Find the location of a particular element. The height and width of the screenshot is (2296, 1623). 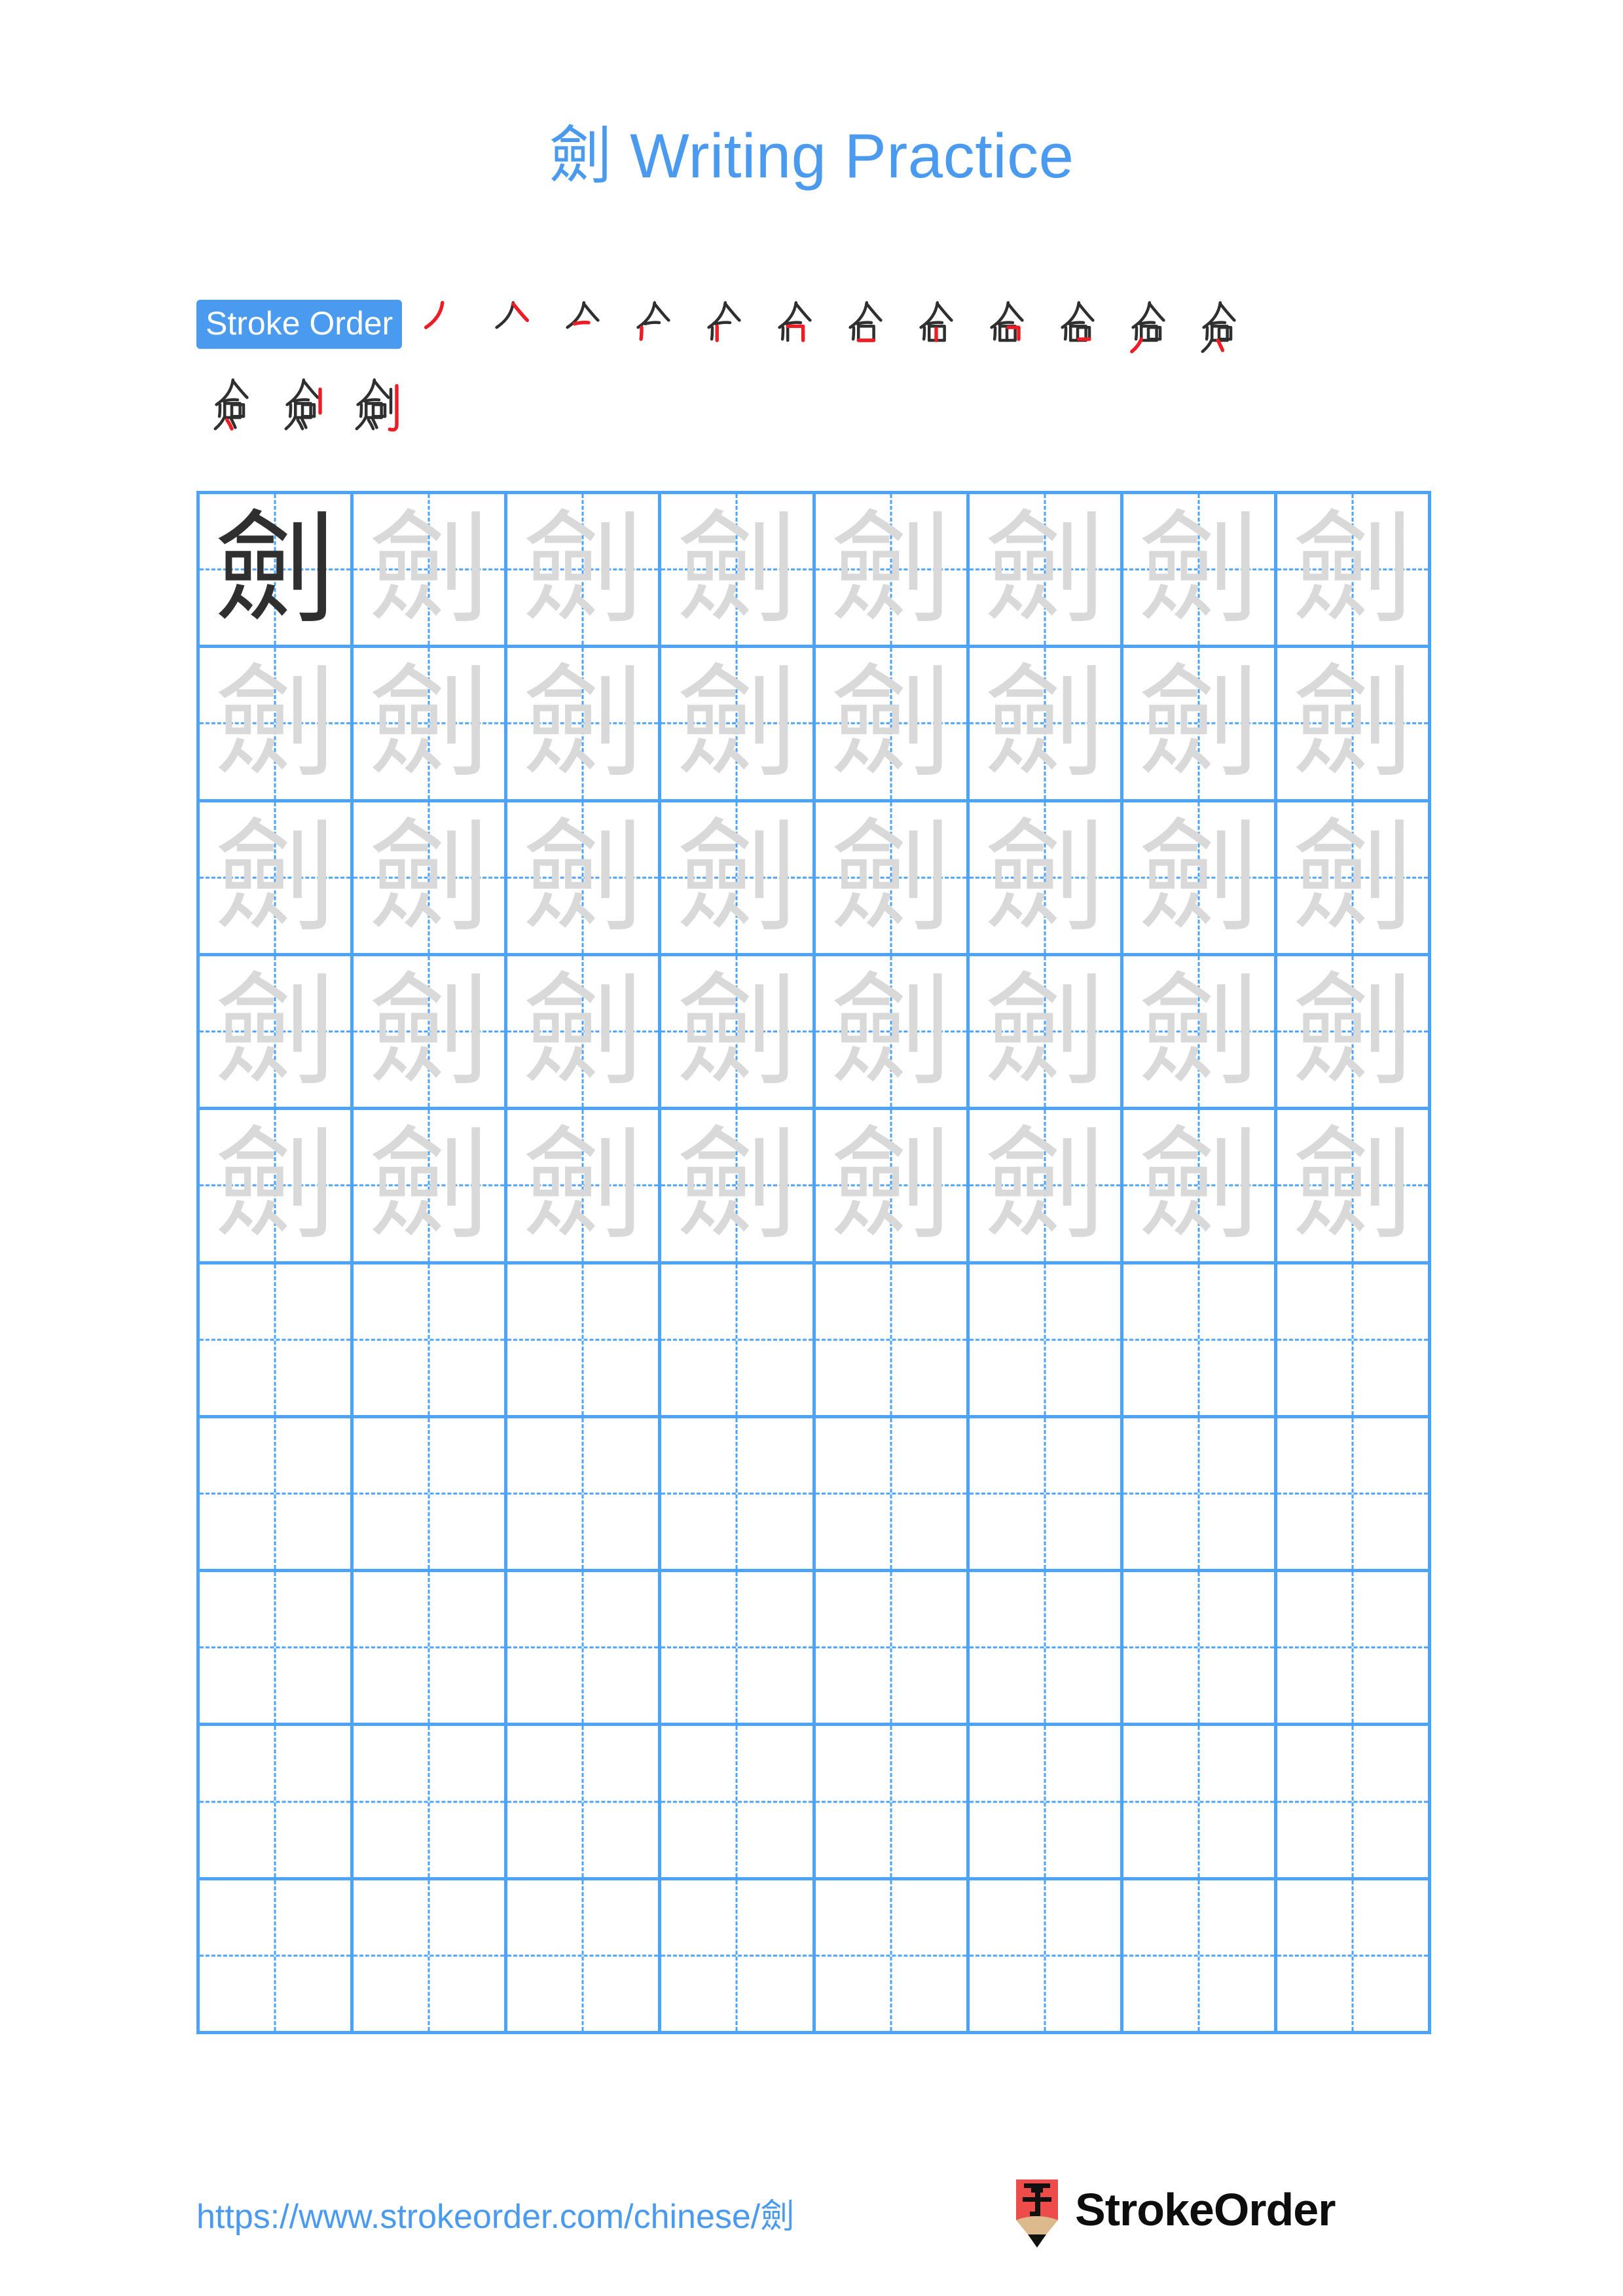

practice-cell-r2-c3: 劍 is located at coordinates (584, 725).